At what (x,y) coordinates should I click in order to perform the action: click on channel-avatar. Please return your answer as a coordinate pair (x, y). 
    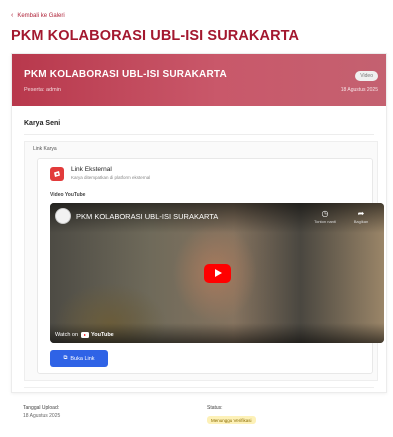
    Looking at the image, I should click on (63, 216).